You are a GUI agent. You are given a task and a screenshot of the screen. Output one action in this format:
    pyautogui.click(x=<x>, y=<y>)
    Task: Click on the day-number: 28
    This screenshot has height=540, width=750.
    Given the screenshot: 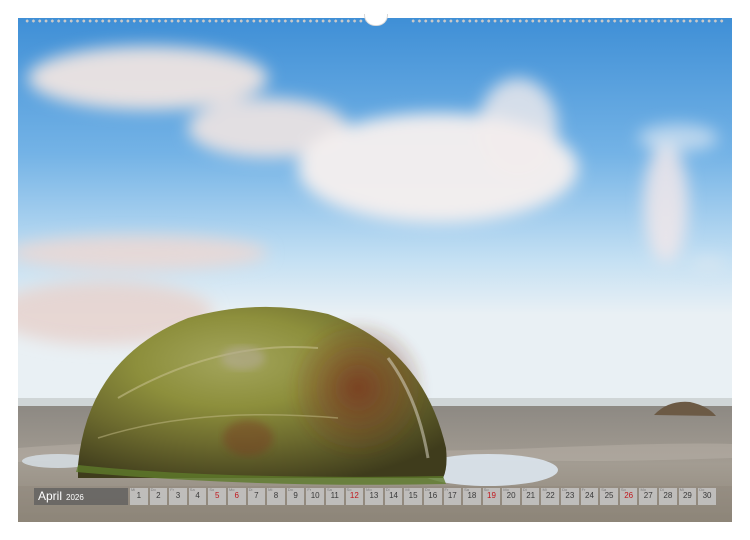 What is the action you would take?
    pyautogui.click(x=668, y=495)
    